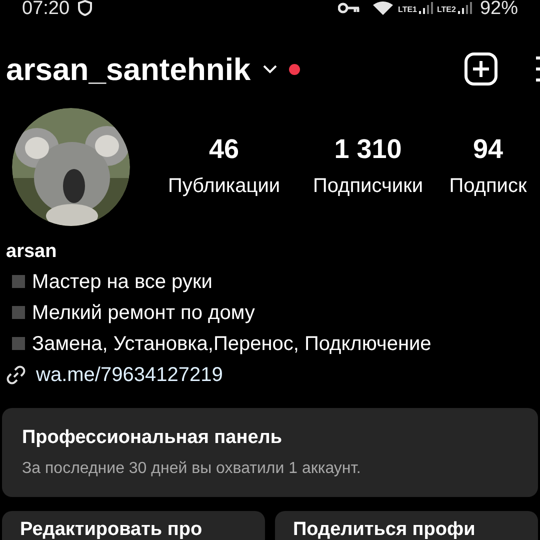  What do you see at coordinates (129, 375) in the screenshot?
I see `profile-link: wa.me/79634127219` at bounding box center [129, 375].